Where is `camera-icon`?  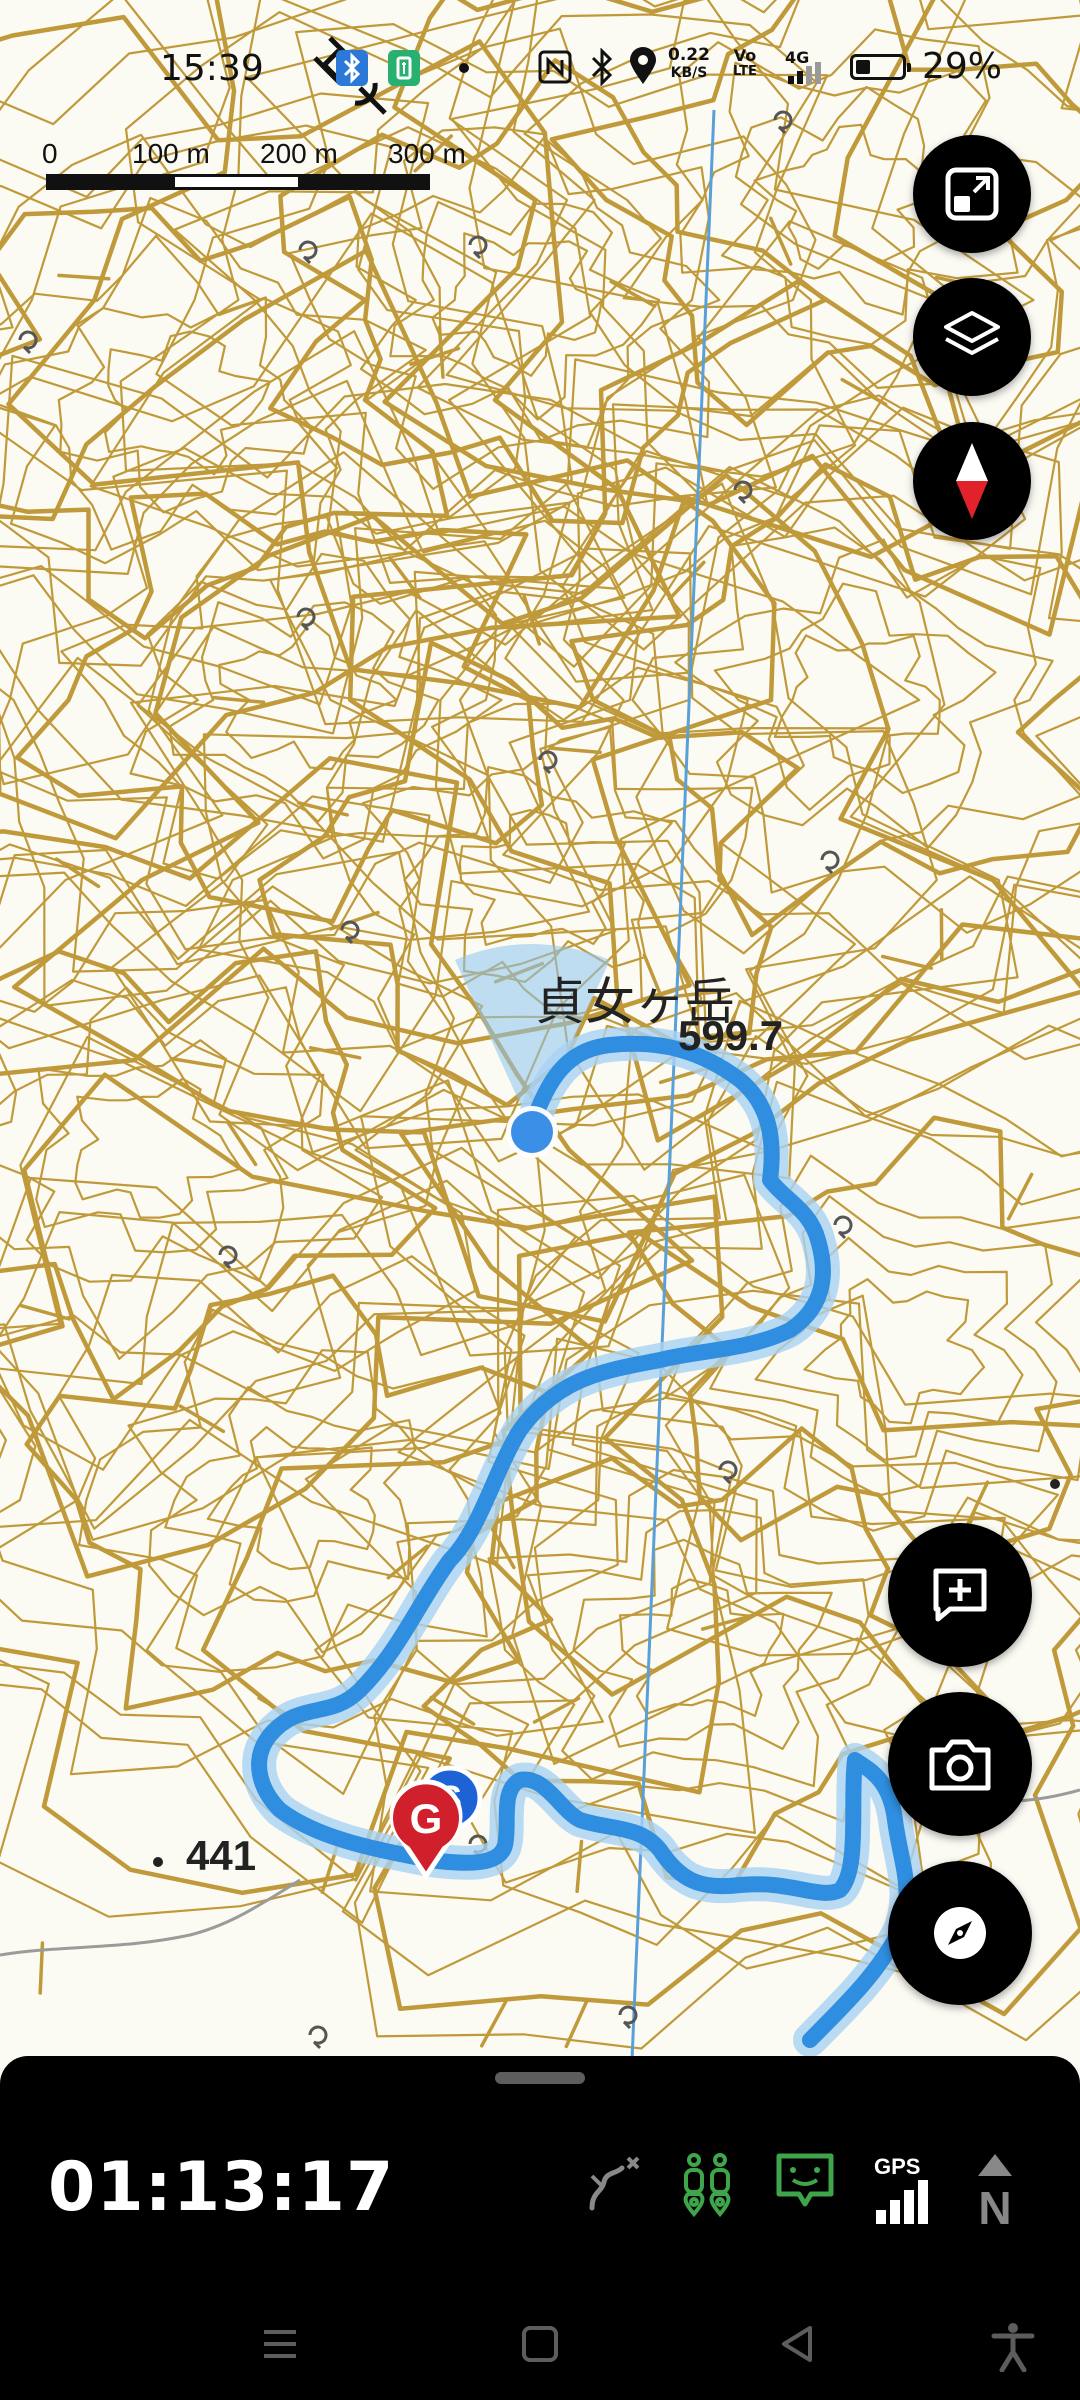 camera-icon is located at coordinates (960, 1765).